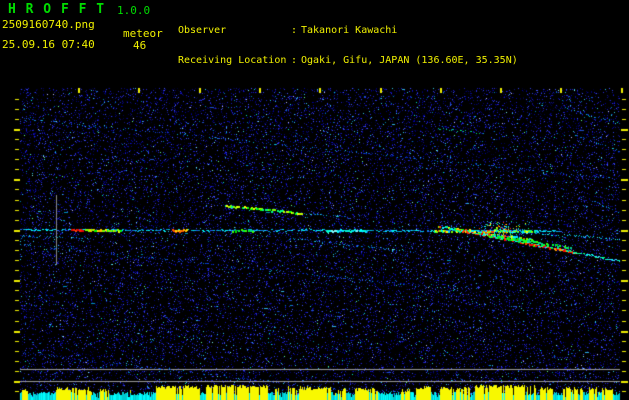 The height and width of the screenshot is (400, 629). Describe the element at coordinates (57, 9) in the screenshot. I see `app-title: H R O F F T` at that location.